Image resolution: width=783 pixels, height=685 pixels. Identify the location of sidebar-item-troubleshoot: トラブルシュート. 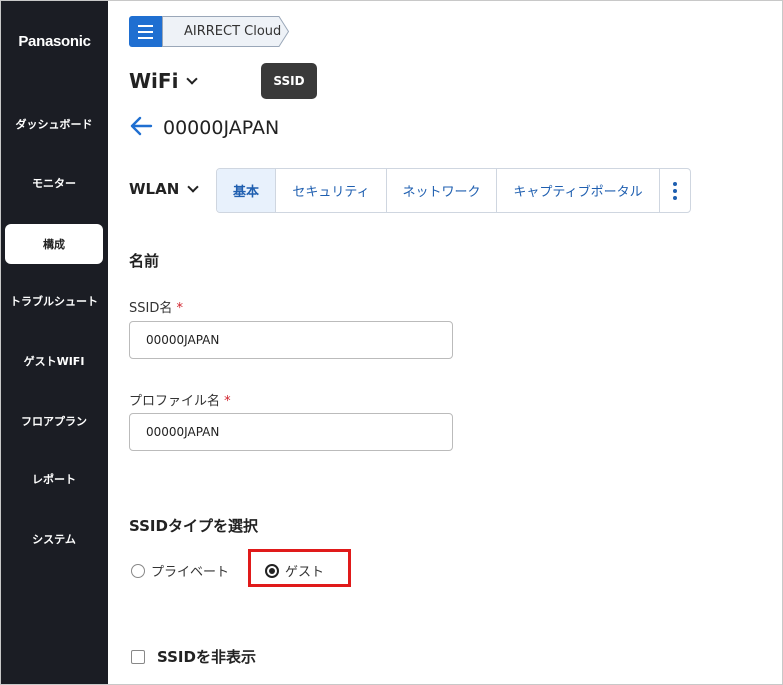
(54, 301).